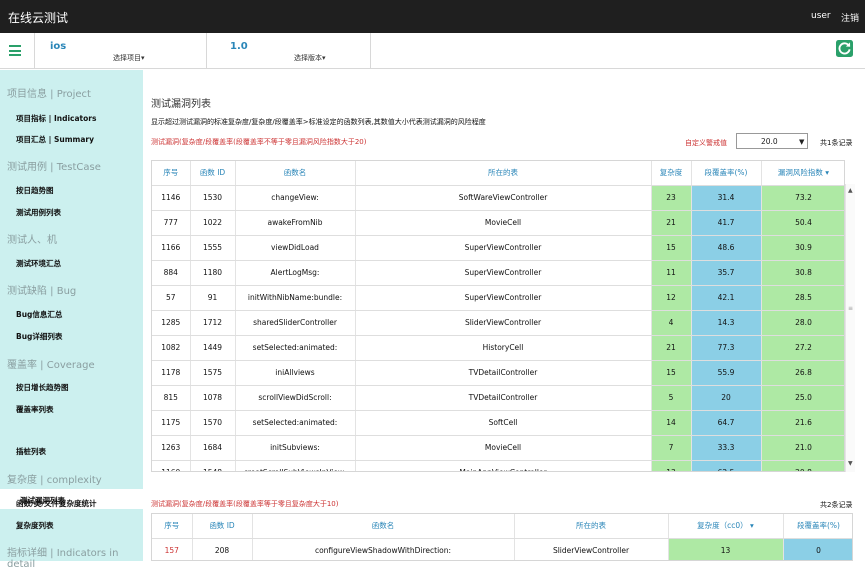 The image size is (865, 570). Describe the element at coordinates (726, 223) in the screenshot. I see `table-cell: 41.7` at that location.